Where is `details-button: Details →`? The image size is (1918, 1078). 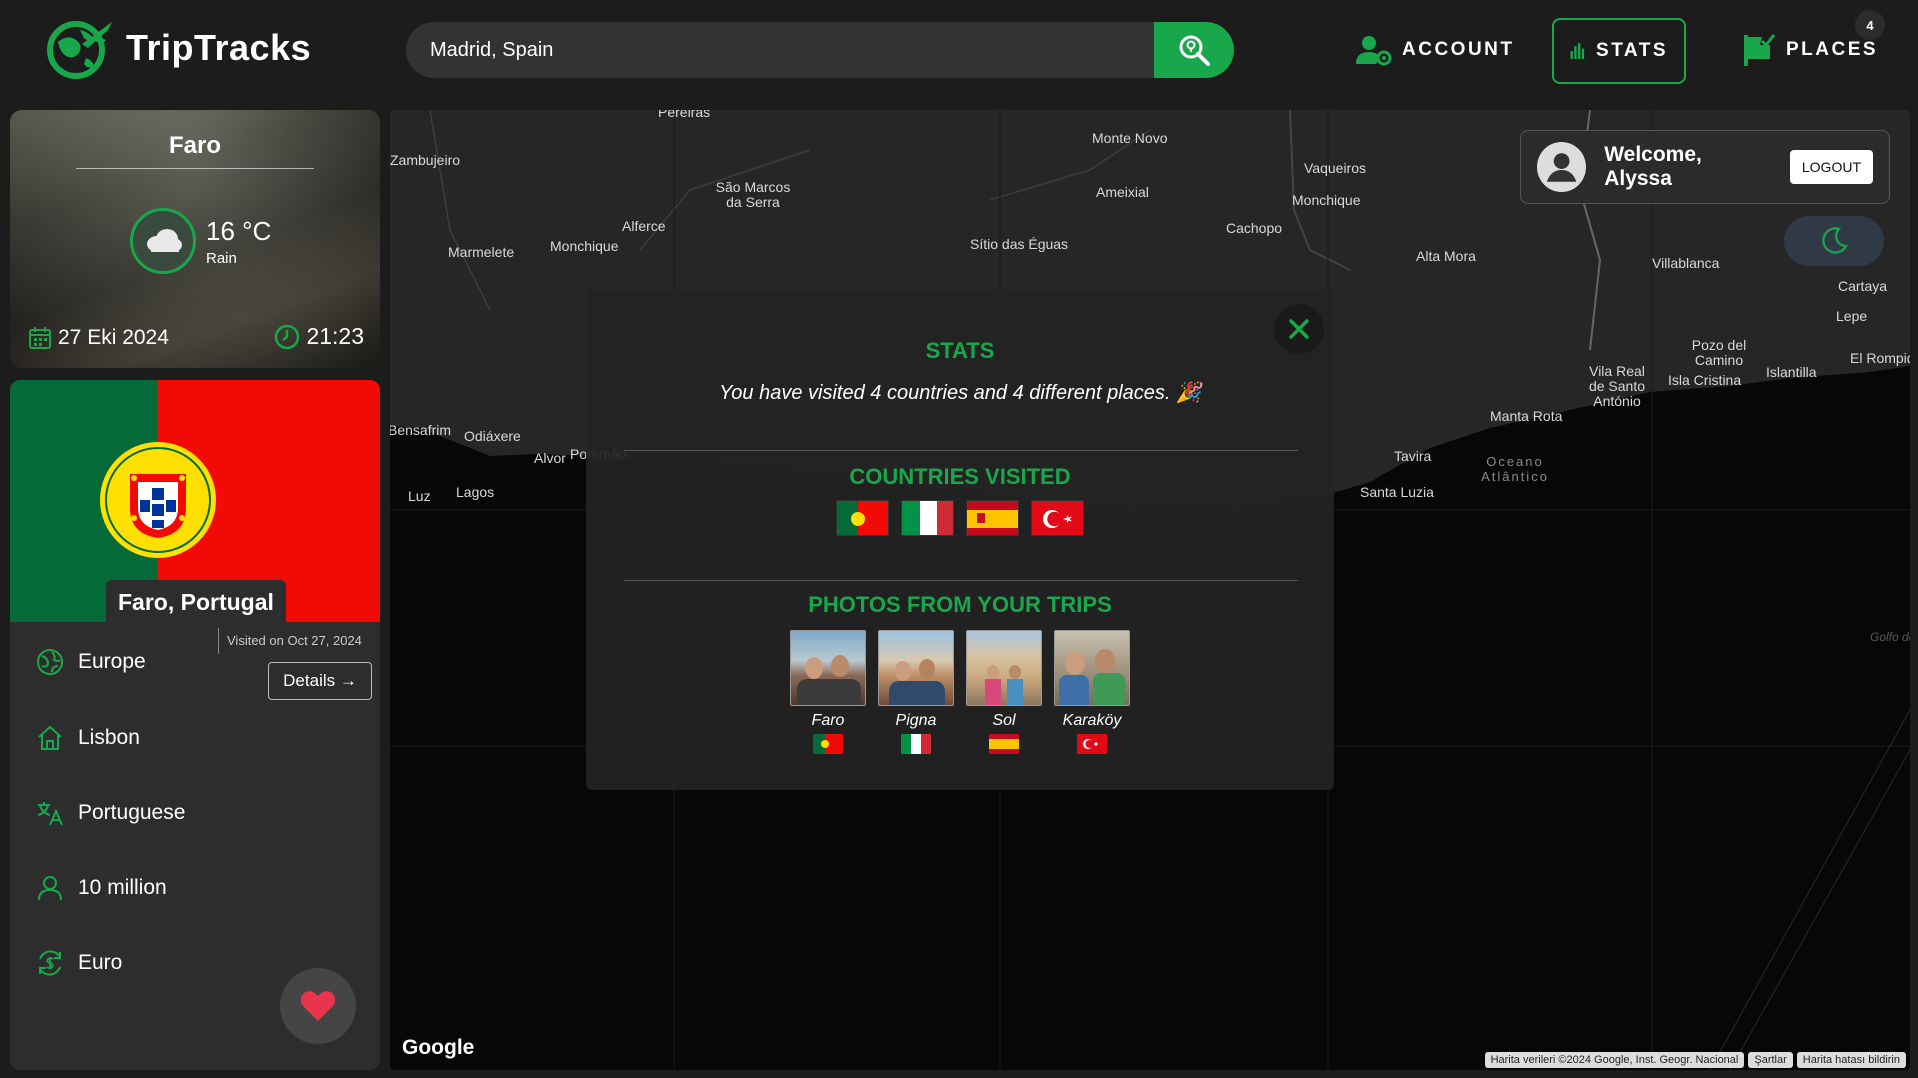 details-button: Details → is located at coordinates (320, 681).